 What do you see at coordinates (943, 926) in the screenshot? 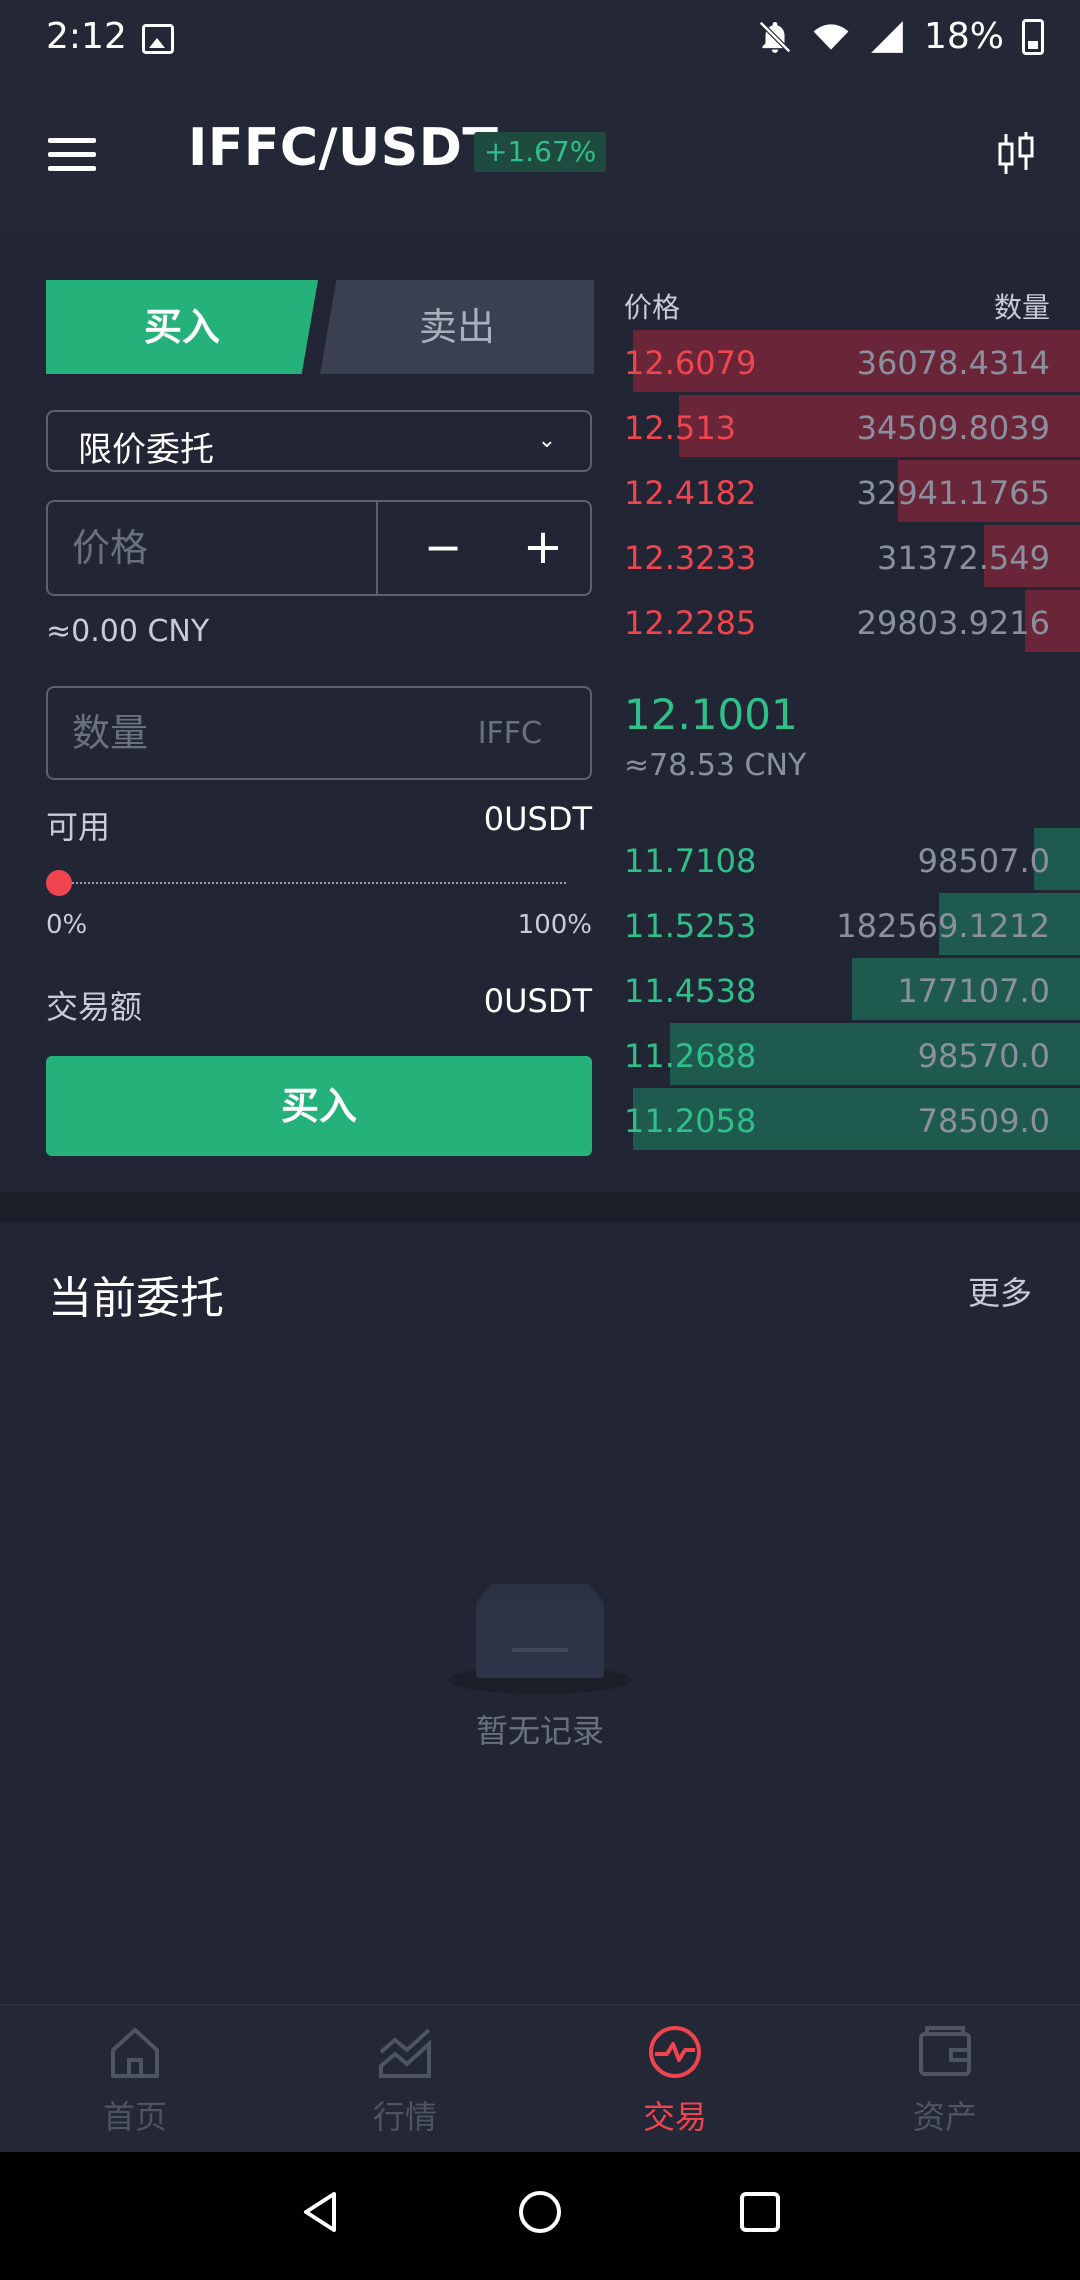
I see `bid-qty: 182569.1212` at bounding box center [943, 926].